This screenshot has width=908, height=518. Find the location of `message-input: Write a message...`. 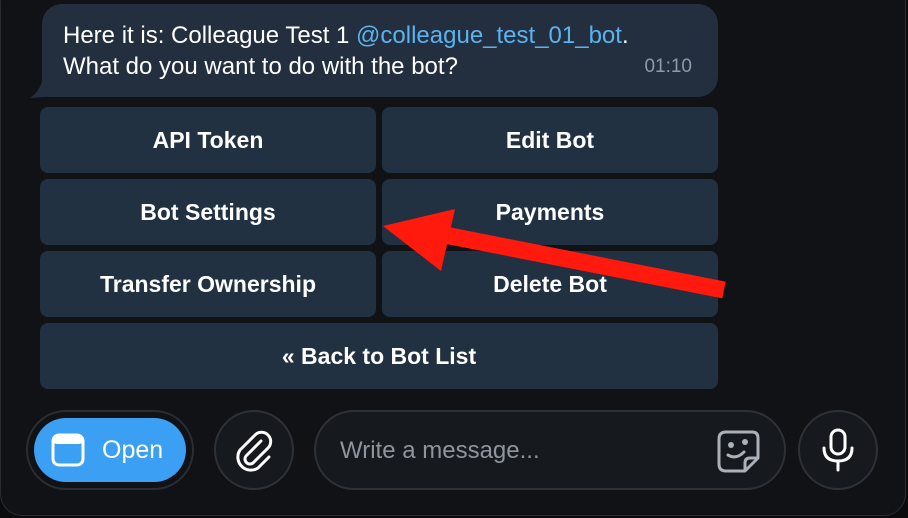

message-input: Write a message... is located at coordinates (550, 450).